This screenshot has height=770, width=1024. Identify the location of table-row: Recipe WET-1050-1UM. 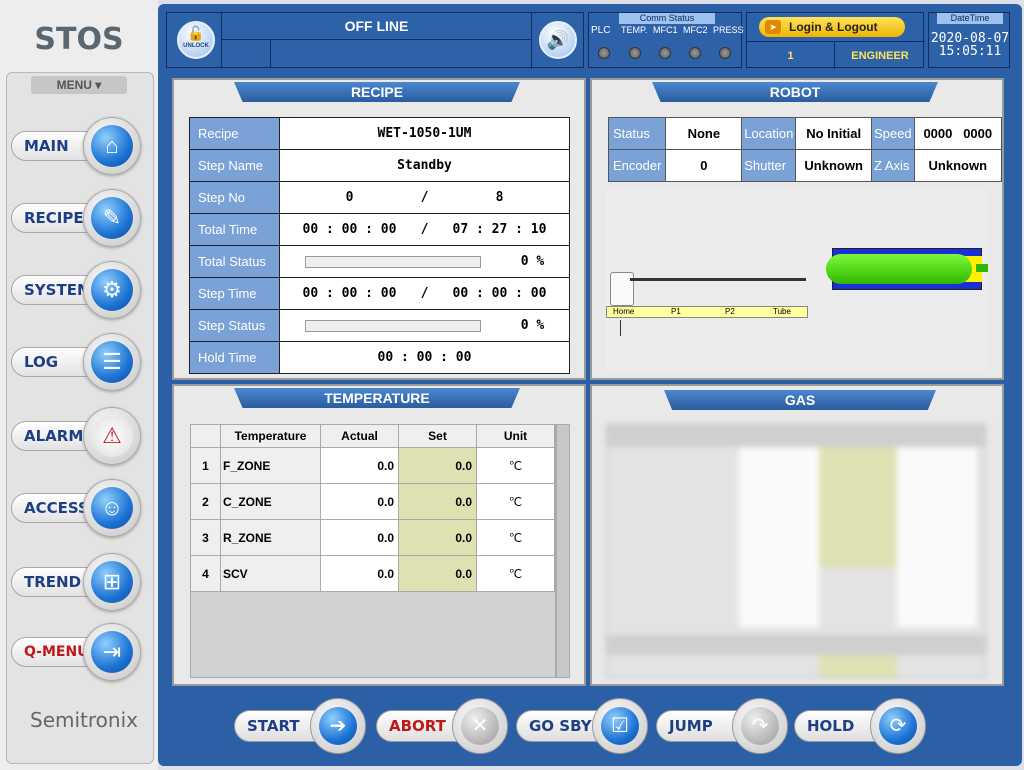
(379, 133).